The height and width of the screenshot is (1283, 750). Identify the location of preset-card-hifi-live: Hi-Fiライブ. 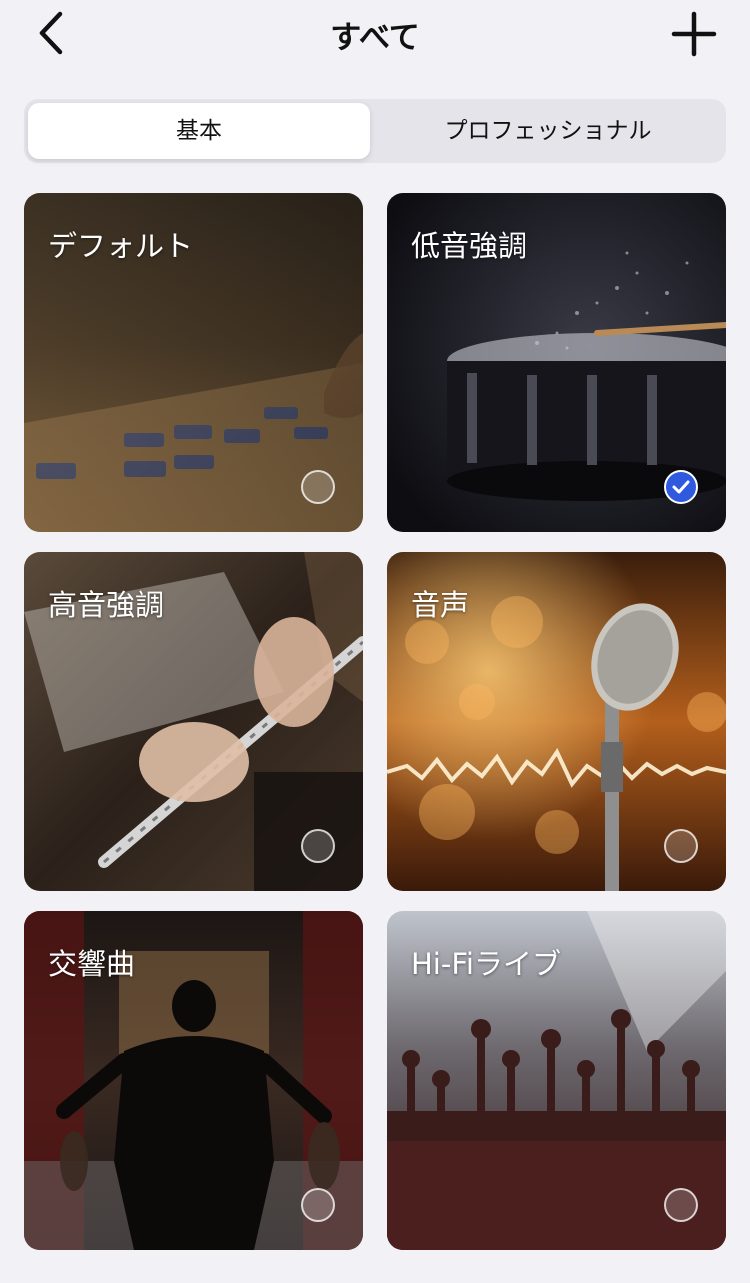
(556, 1080).